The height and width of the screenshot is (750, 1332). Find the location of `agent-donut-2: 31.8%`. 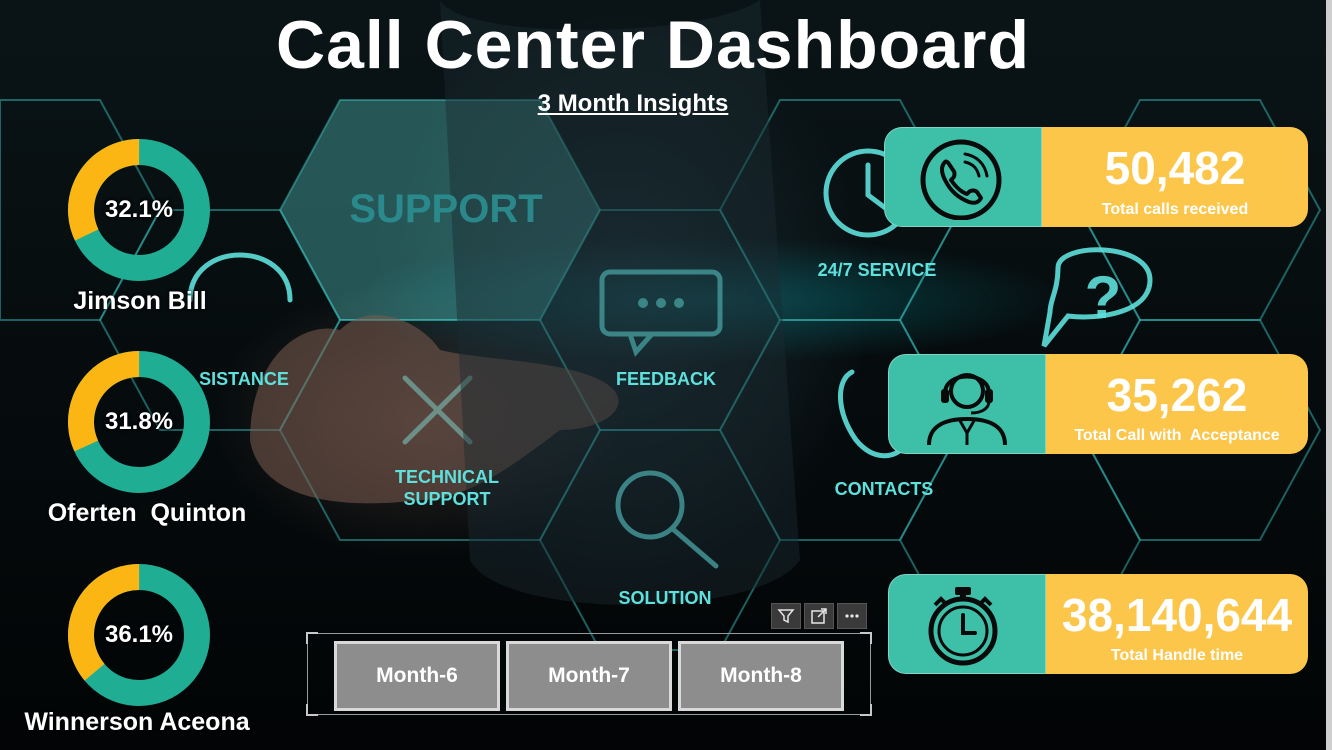

agent-donut-2: 31.8% is located at coordinates (139, 422).